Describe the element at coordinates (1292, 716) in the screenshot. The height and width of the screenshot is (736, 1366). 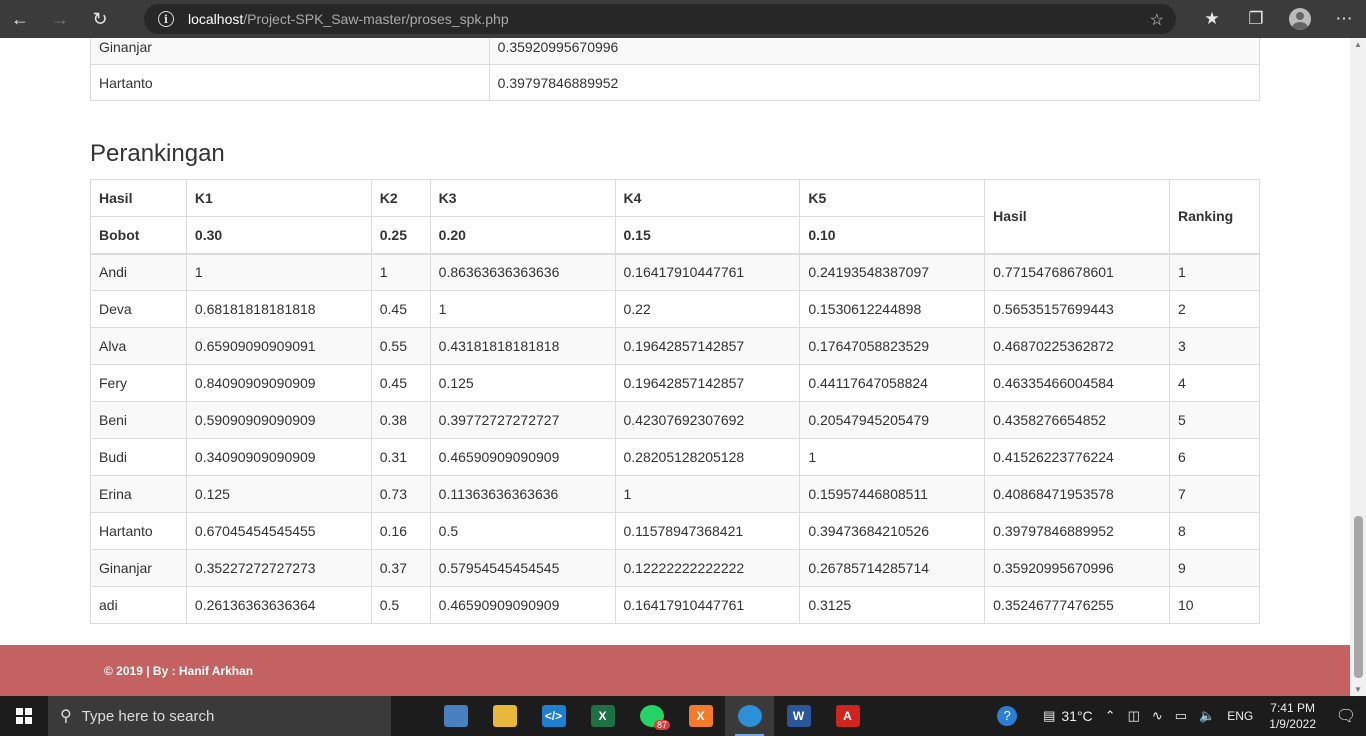
I see `clock: 7:41 PM 1/9/2022` at that location.